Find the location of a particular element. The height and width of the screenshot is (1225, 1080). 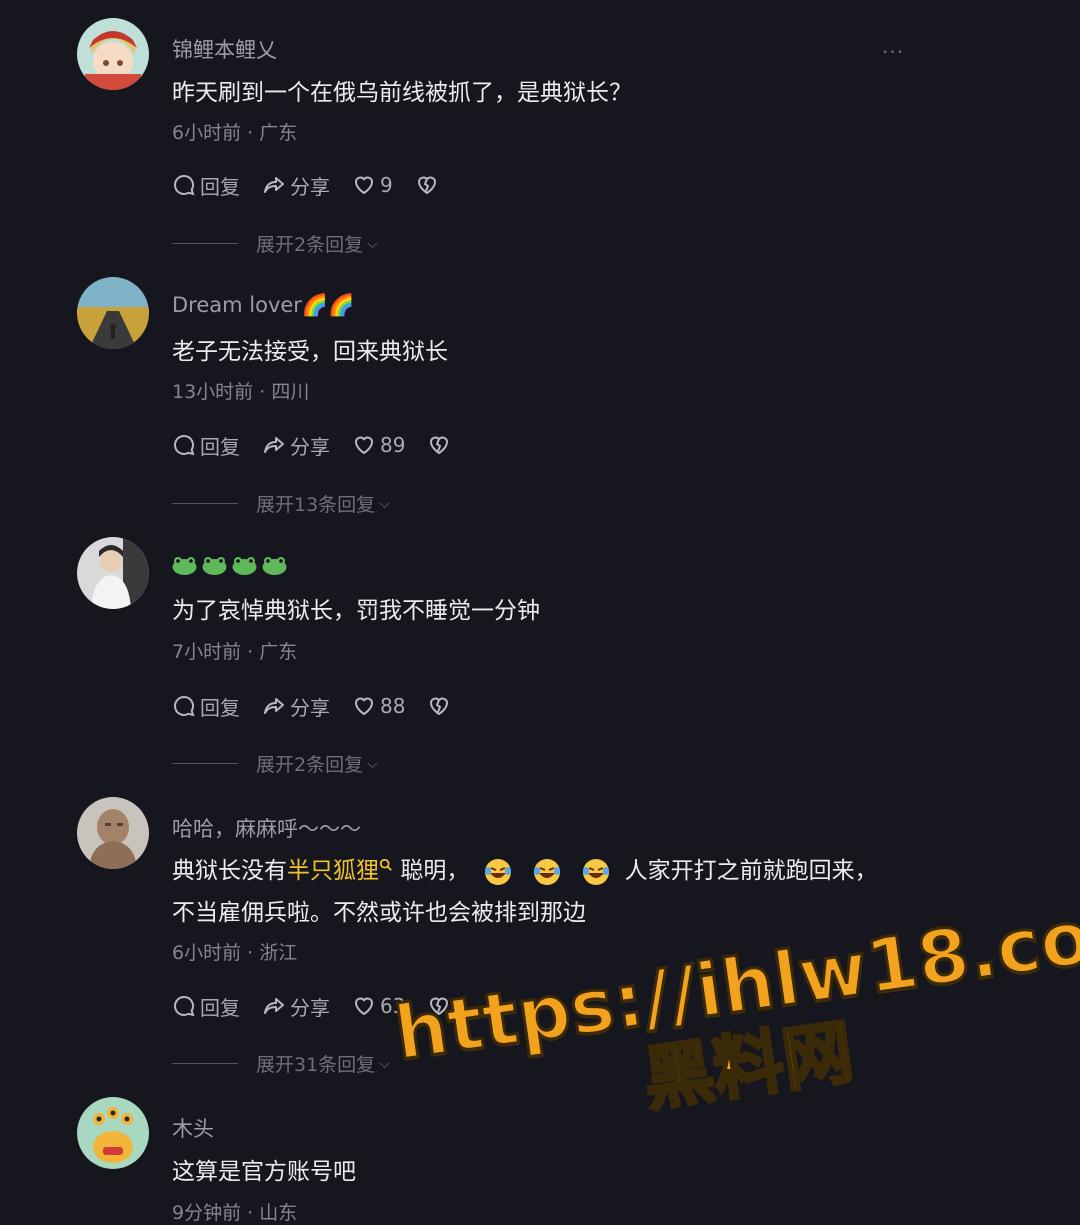

search-keyword-link: 半只狐狸 is located at coordinates (333, 871).